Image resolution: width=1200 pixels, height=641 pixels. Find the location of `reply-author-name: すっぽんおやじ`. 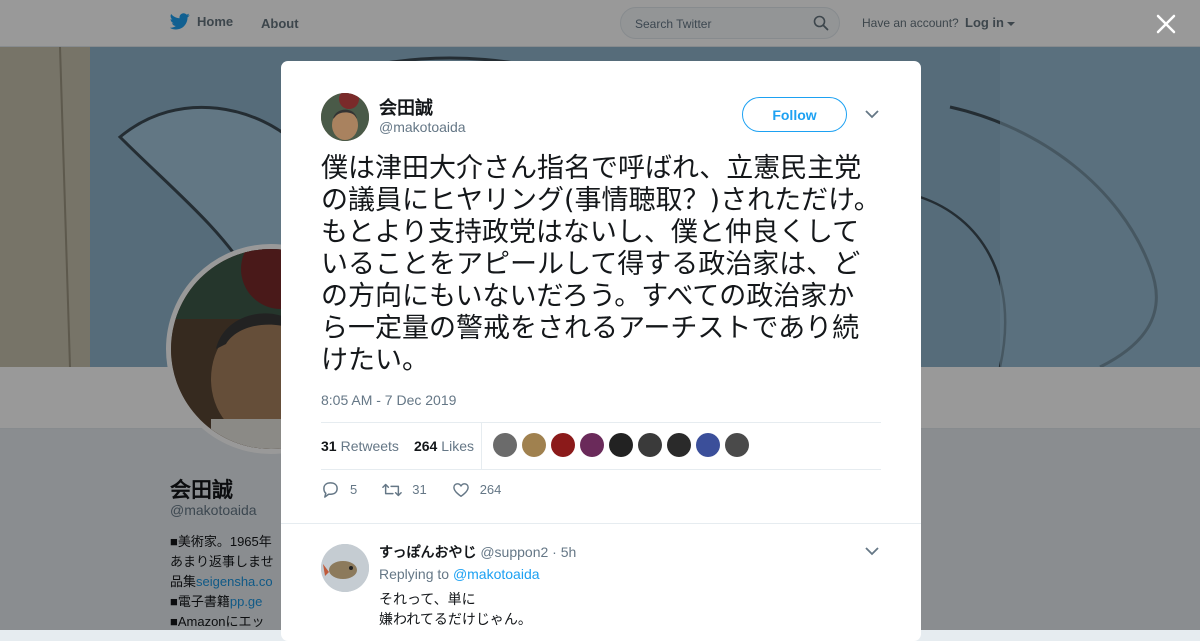

reply-author-name: すっぽんおやじ is located at coordinates (427, 552).